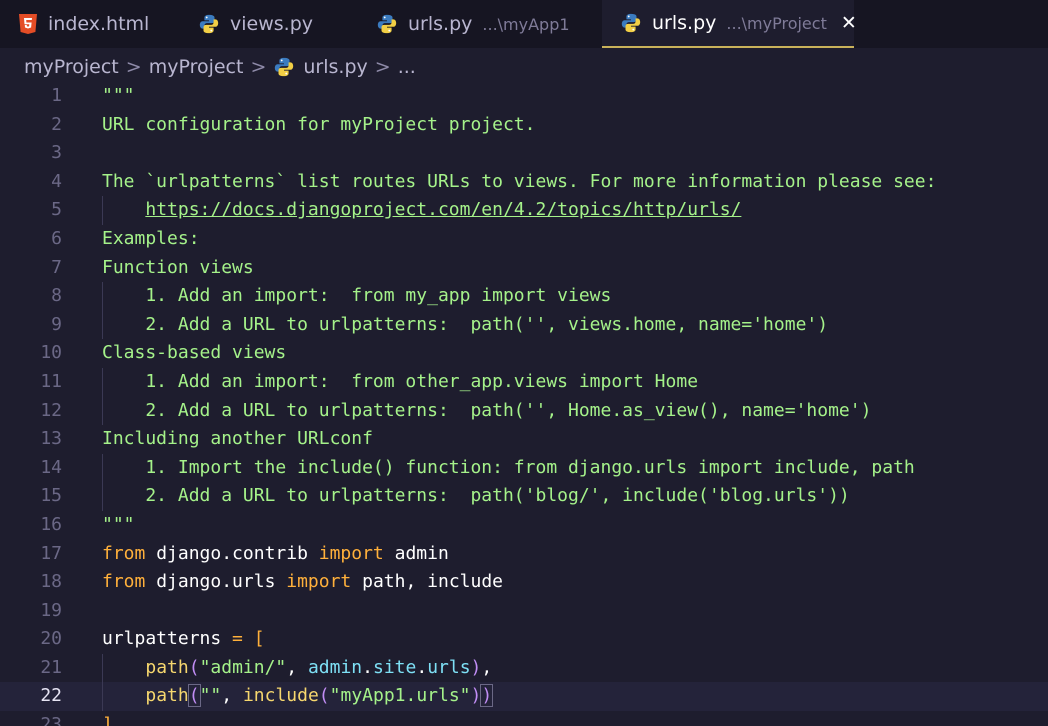 The width and height of the screenshot is (1048, 726). I want to click on code-token: URL configuration for myProject project., so click(319, 124).